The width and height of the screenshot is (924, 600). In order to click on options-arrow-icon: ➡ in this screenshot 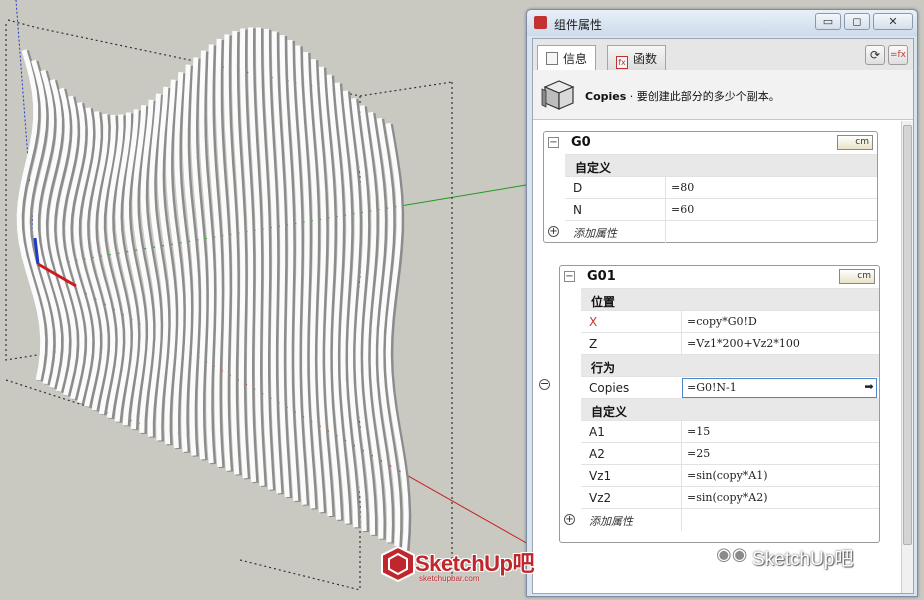, I will do `click(869, 387)`.